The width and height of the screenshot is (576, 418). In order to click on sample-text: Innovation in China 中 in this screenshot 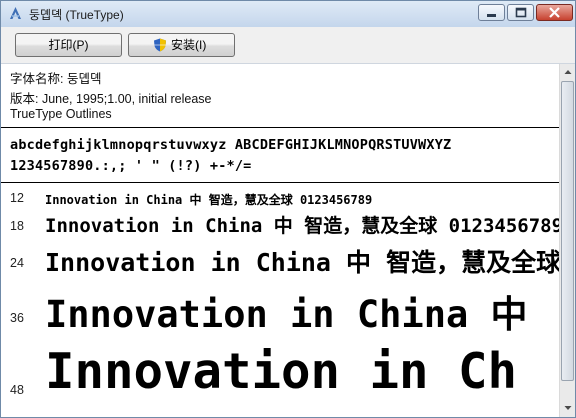, I will do `click(286, 314)`.